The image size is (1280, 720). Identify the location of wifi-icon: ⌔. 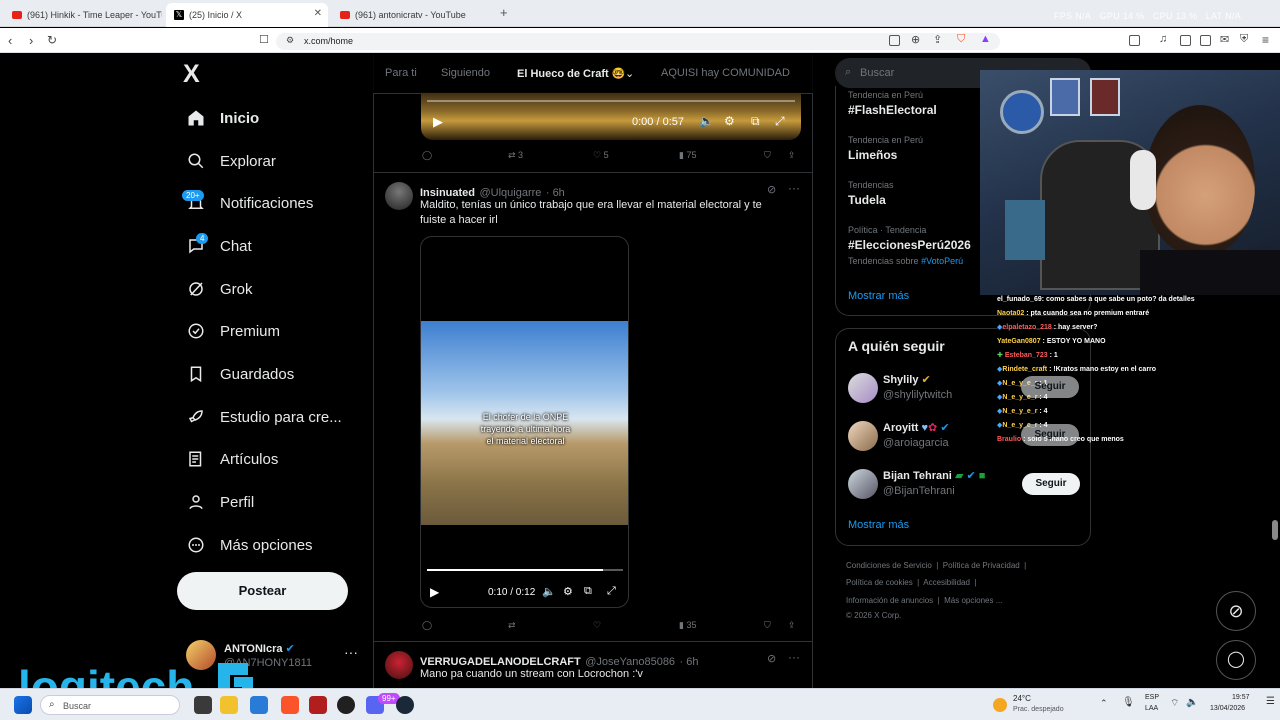
(1174, 703).